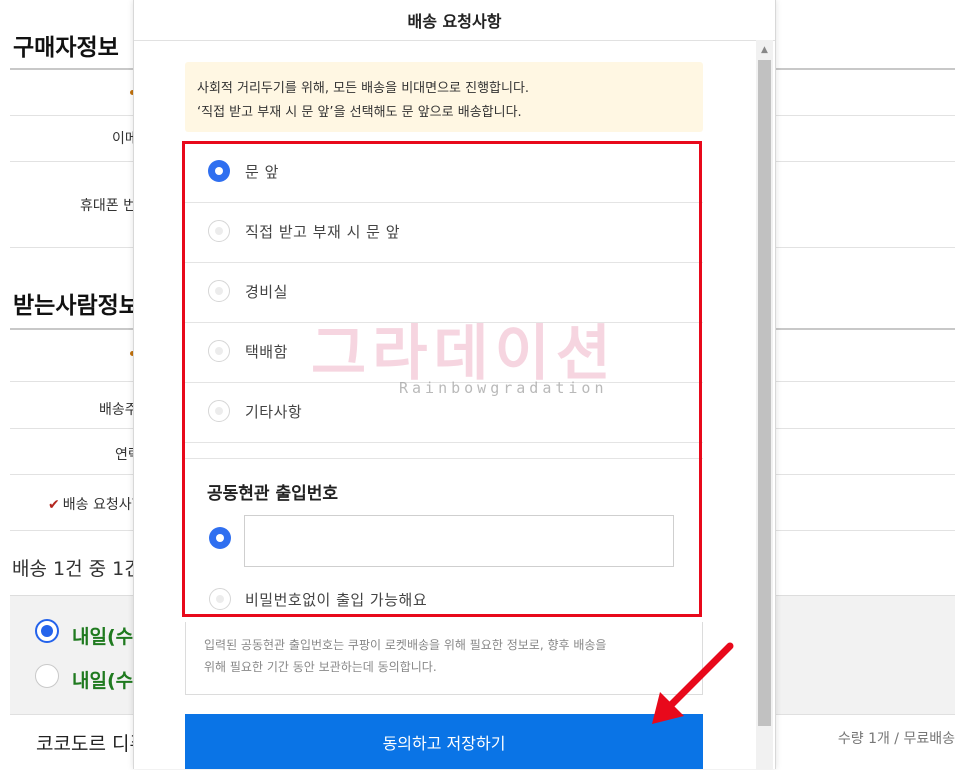 This screenshot has height=770, width=955. I want to click on recipient-info-title: 받는사람정보, so click(76, 306).